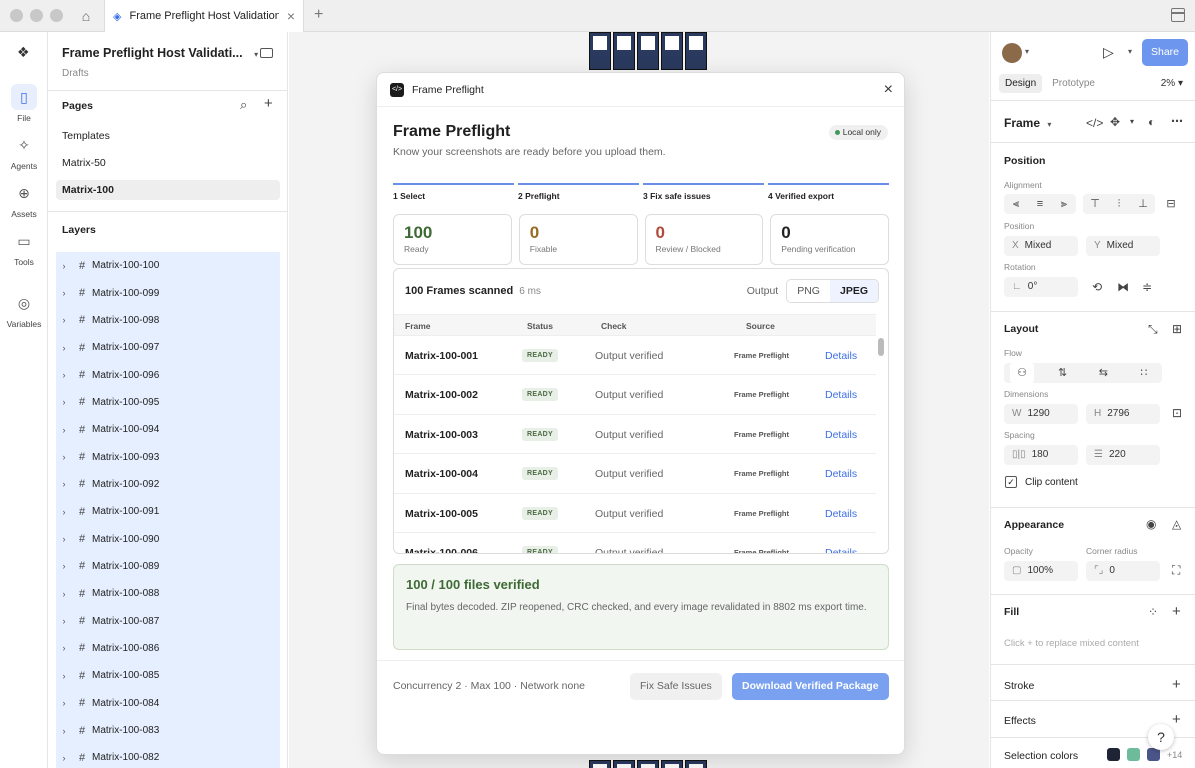  I want to click on component-icon: ✥, so click(1115, 122).